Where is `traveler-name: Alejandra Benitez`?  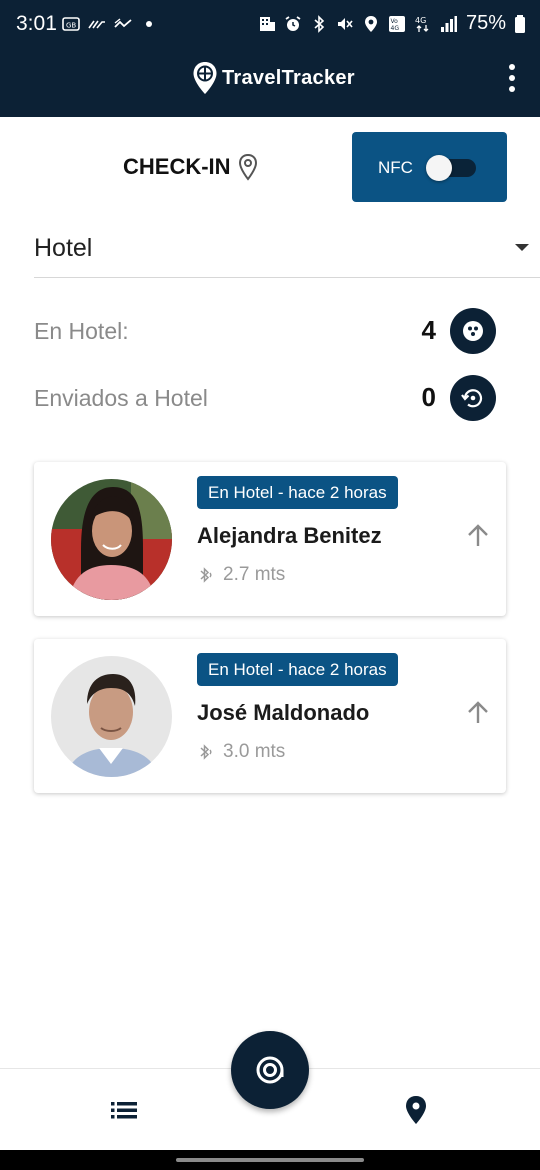 traveler-name: Alejandra Benitez is located at coordinates (289, 535).